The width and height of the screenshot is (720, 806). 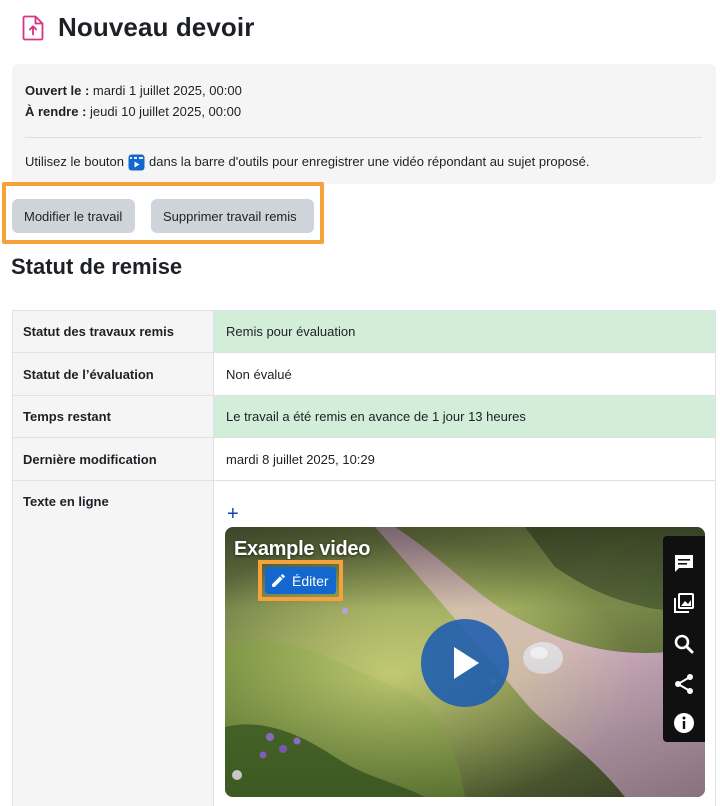 I want to click on opened-date-label: Ouvert le :, so click(x=57, y=90).